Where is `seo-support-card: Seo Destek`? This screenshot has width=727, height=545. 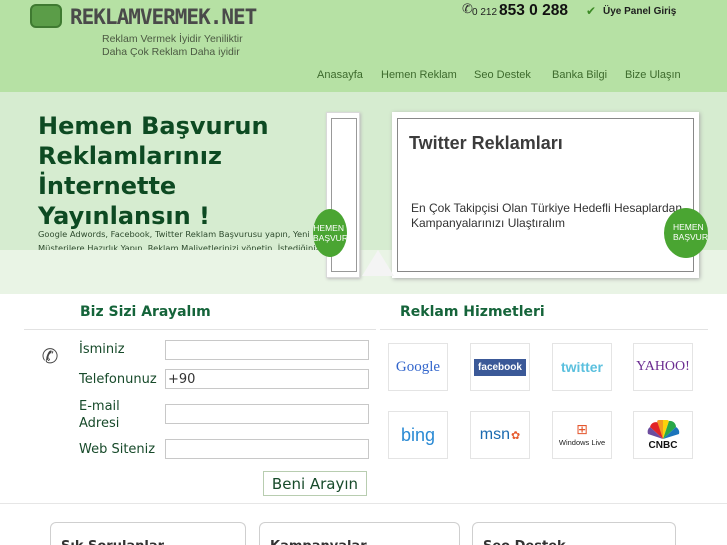
seo-support-card: Seo Destek is located at coordinates (574, 533).